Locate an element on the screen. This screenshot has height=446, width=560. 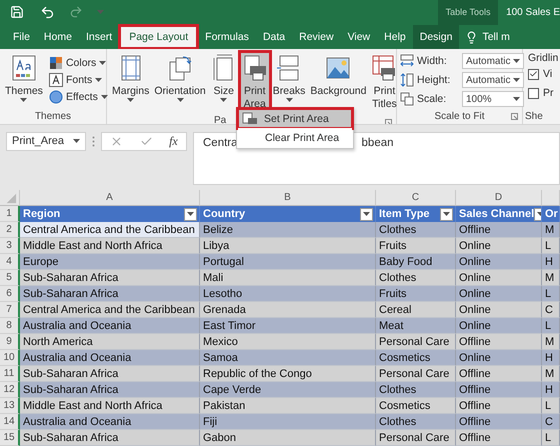
group-label: Pa is located at coordinates (220, 119).